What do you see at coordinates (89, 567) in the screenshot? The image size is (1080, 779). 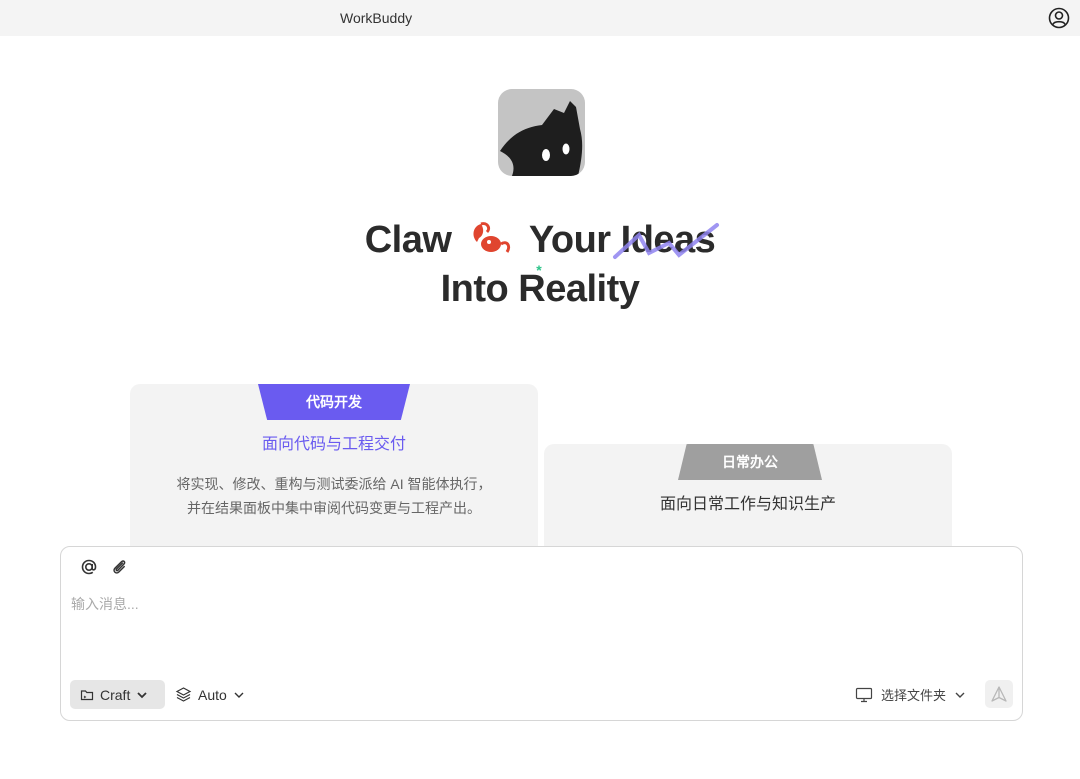 I see `at-sign-icon` at bounding box center [89, 567].